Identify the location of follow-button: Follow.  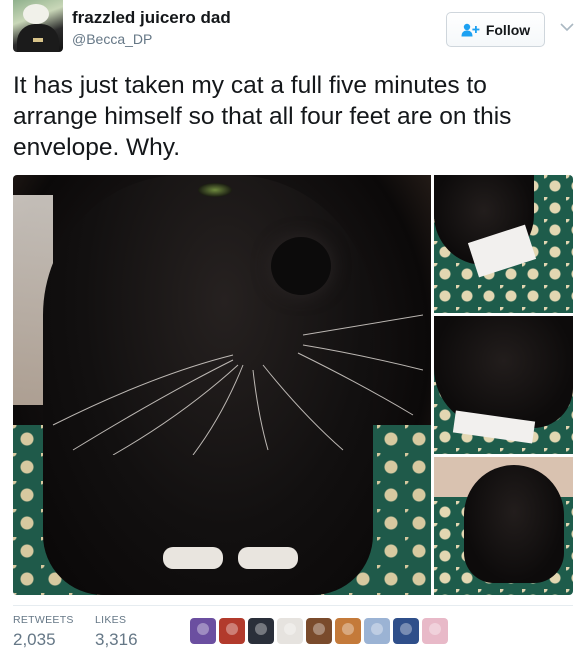
(495, 29).